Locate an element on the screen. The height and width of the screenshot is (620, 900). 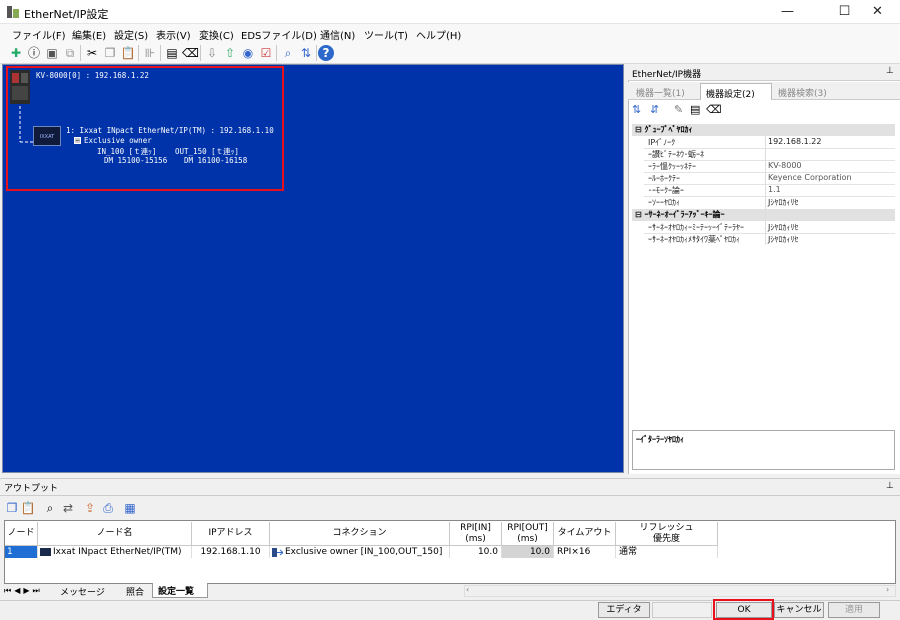
column-header: RPI[OUT] (ms) is located at coordinates (528, 534).